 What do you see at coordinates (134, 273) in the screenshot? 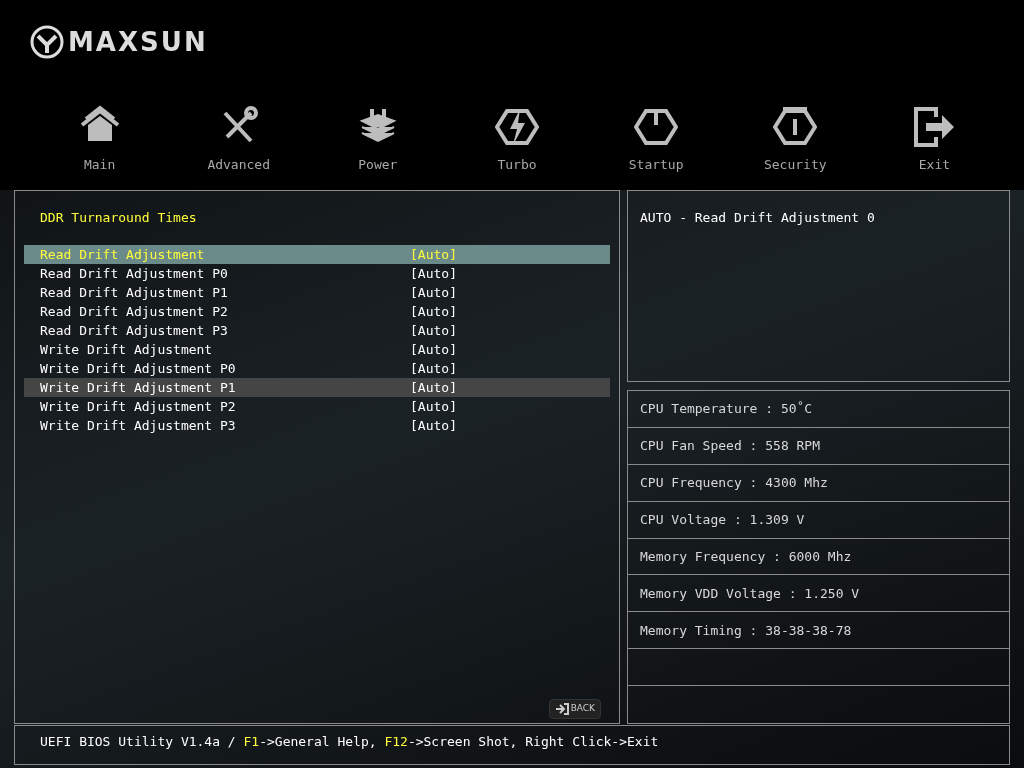
I see `setting-label: Read Drift Adjustment P0` at bounding box center [134, 273].